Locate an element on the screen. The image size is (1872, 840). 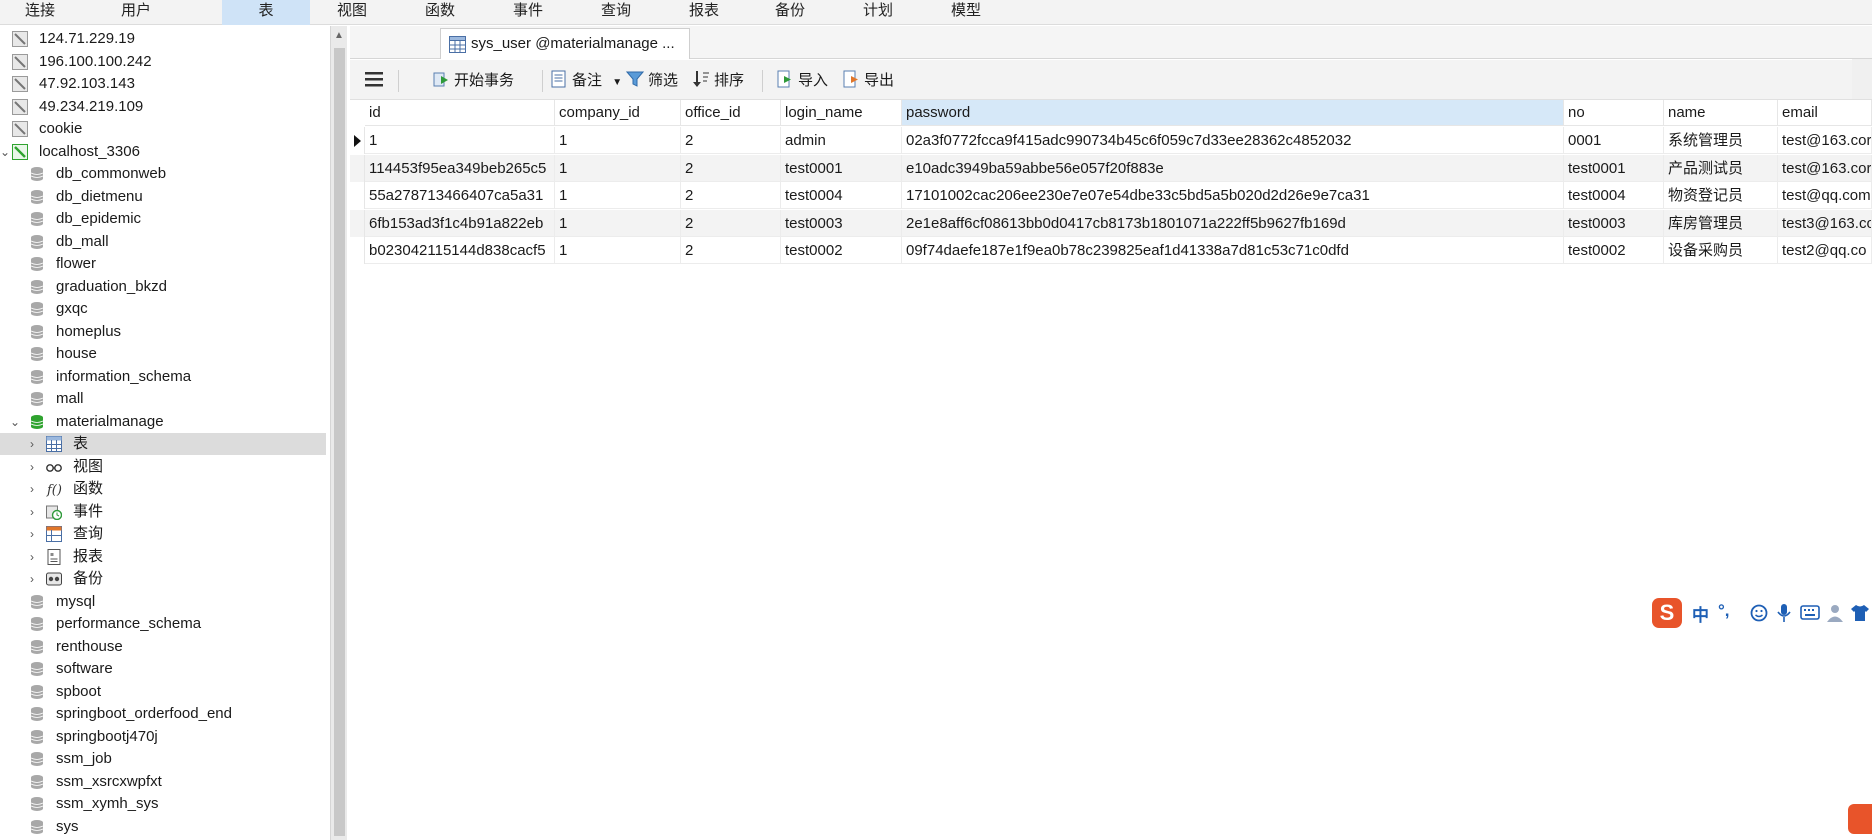
cell-name: 库房管理员 is located at coordinates (1721, 223).